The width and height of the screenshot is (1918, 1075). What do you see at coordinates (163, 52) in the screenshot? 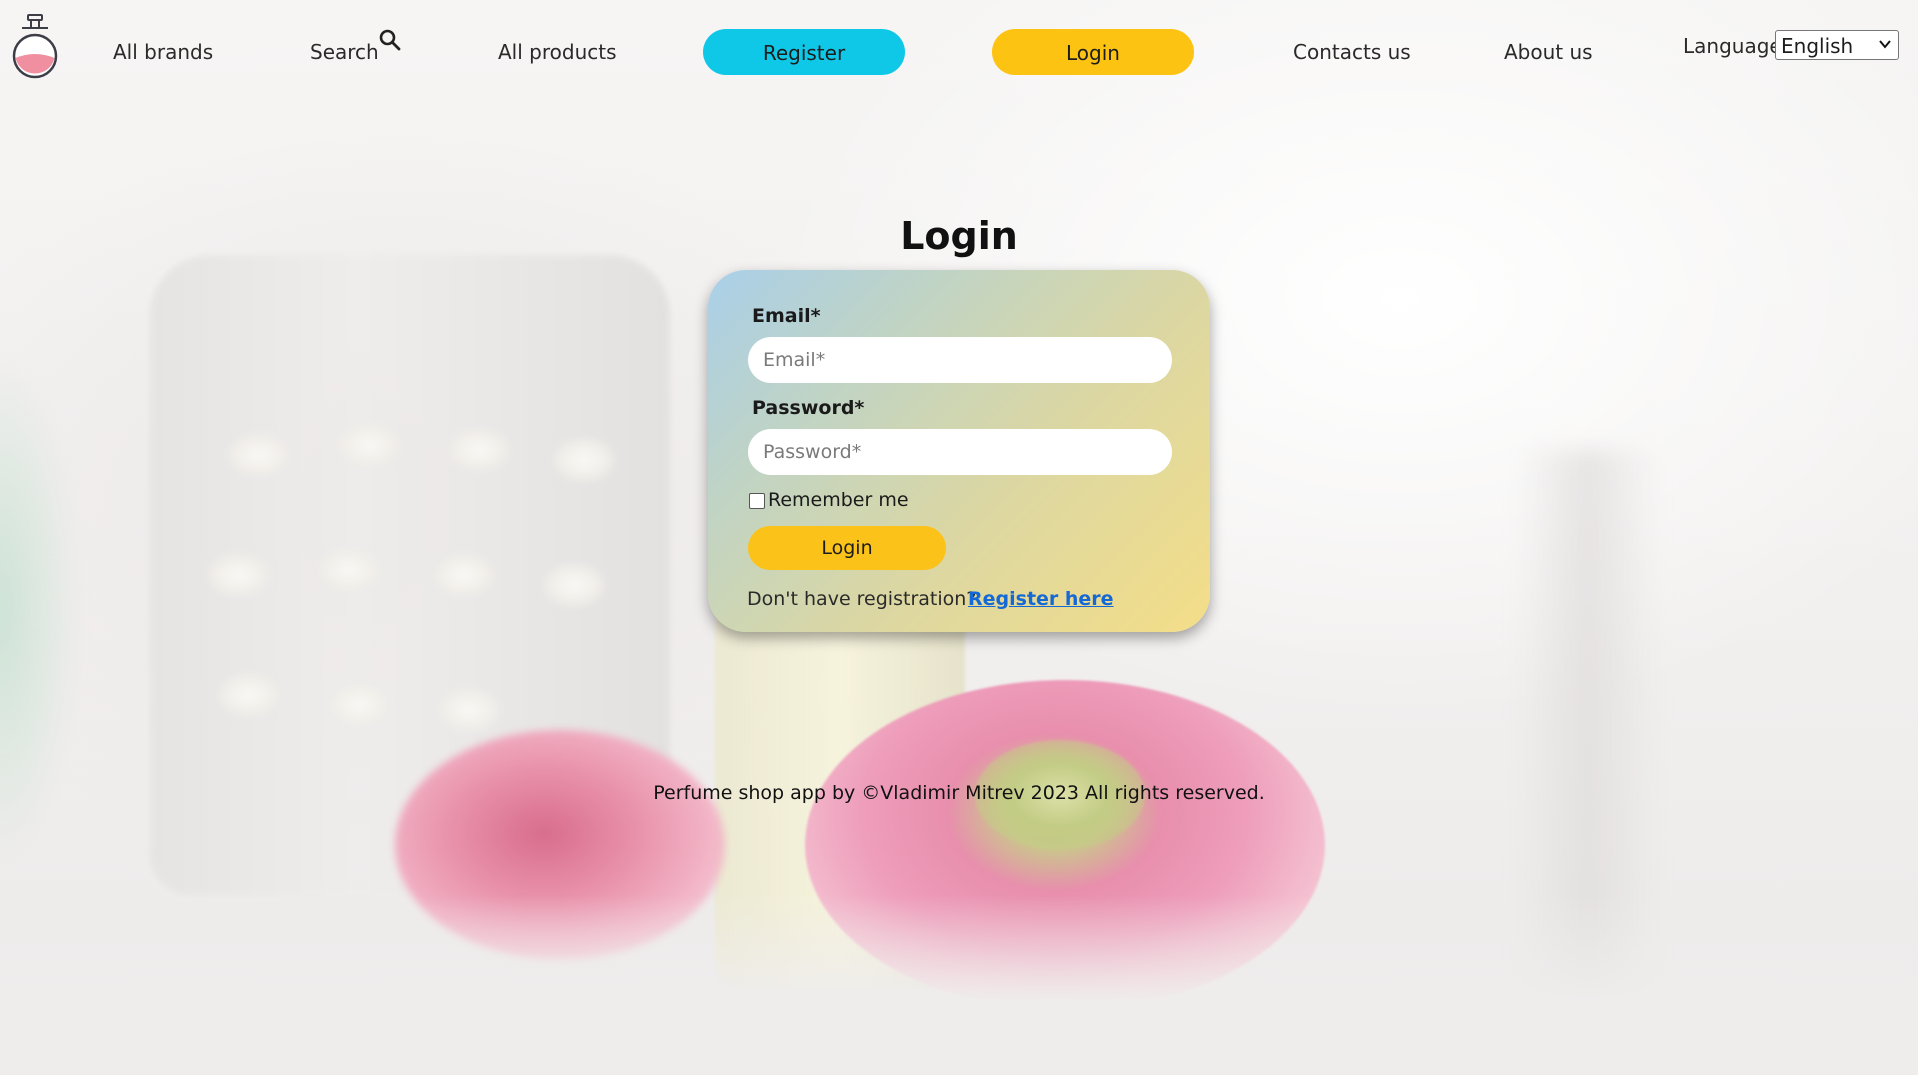
I see `nav-all-brands: All brands` at bounding box center [163, 52].